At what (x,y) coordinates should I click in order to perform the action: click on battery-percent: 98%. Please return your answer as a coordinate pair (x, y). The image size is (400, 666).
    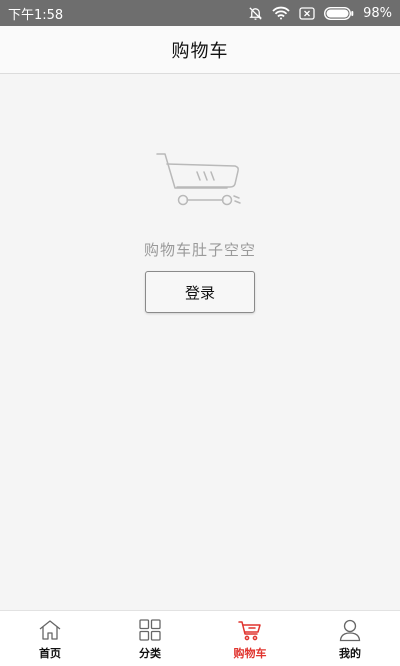
    Looking at the image, I should click on (377, 13).